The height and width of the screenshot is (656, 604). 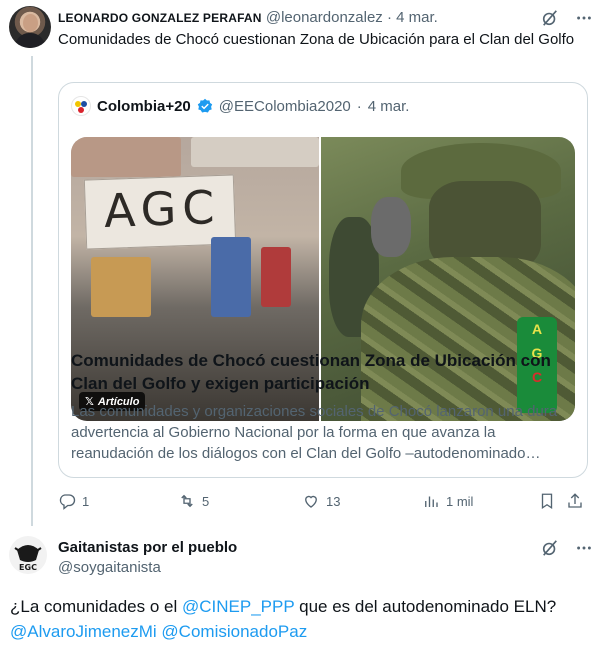 I want to click on author-handle: @soygaitanista, so click(x=109, y=567).